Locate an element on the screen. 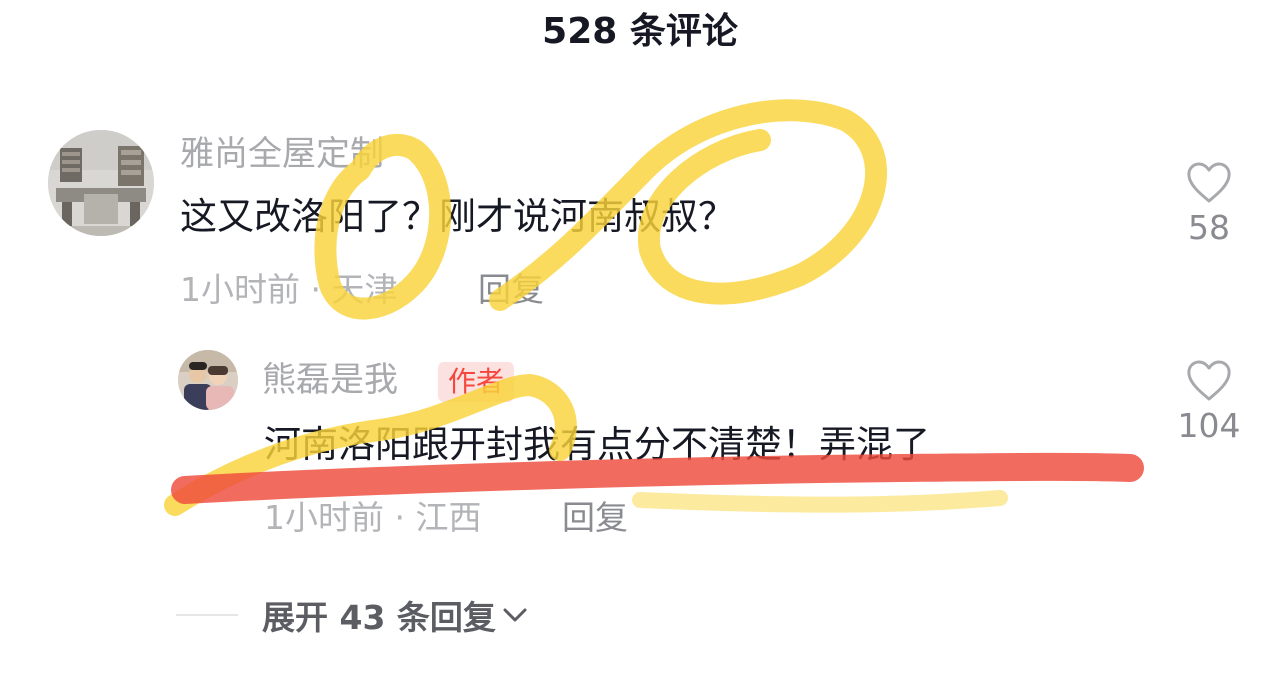 Image resolution: width=1280 pixels, height=682 pixels. reply-reply-button: 回复 is located at coordinates (595, 518).